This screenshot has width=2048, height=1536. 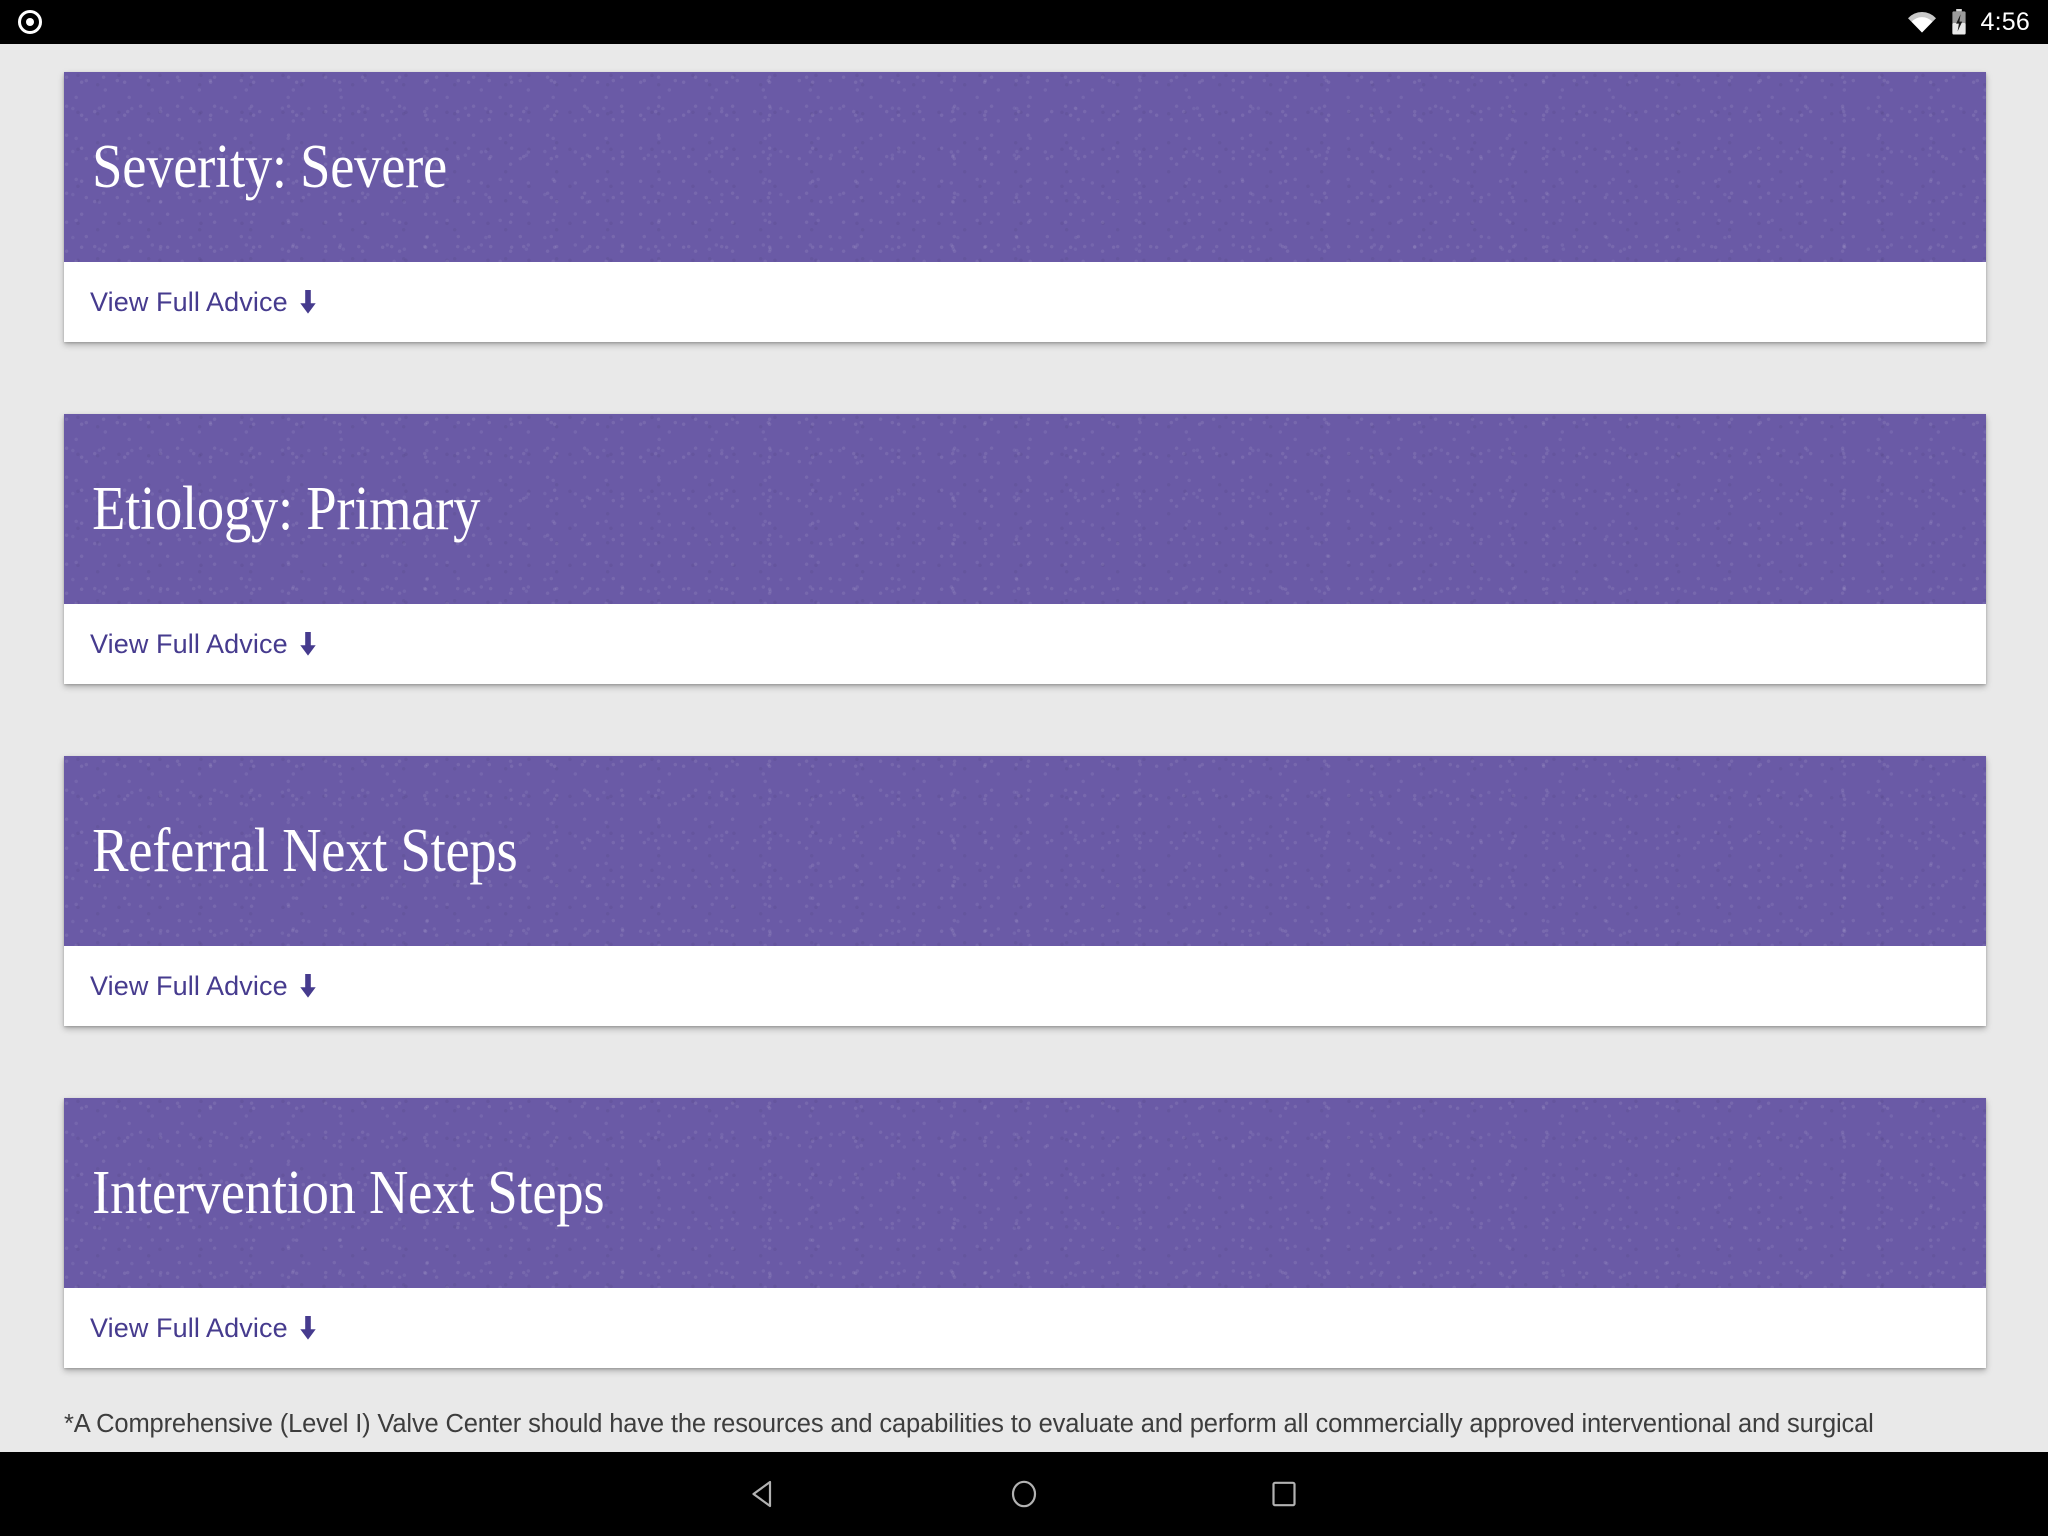 I want to click on card-header: Etiology: Primary, so click(x=1025, y=509).